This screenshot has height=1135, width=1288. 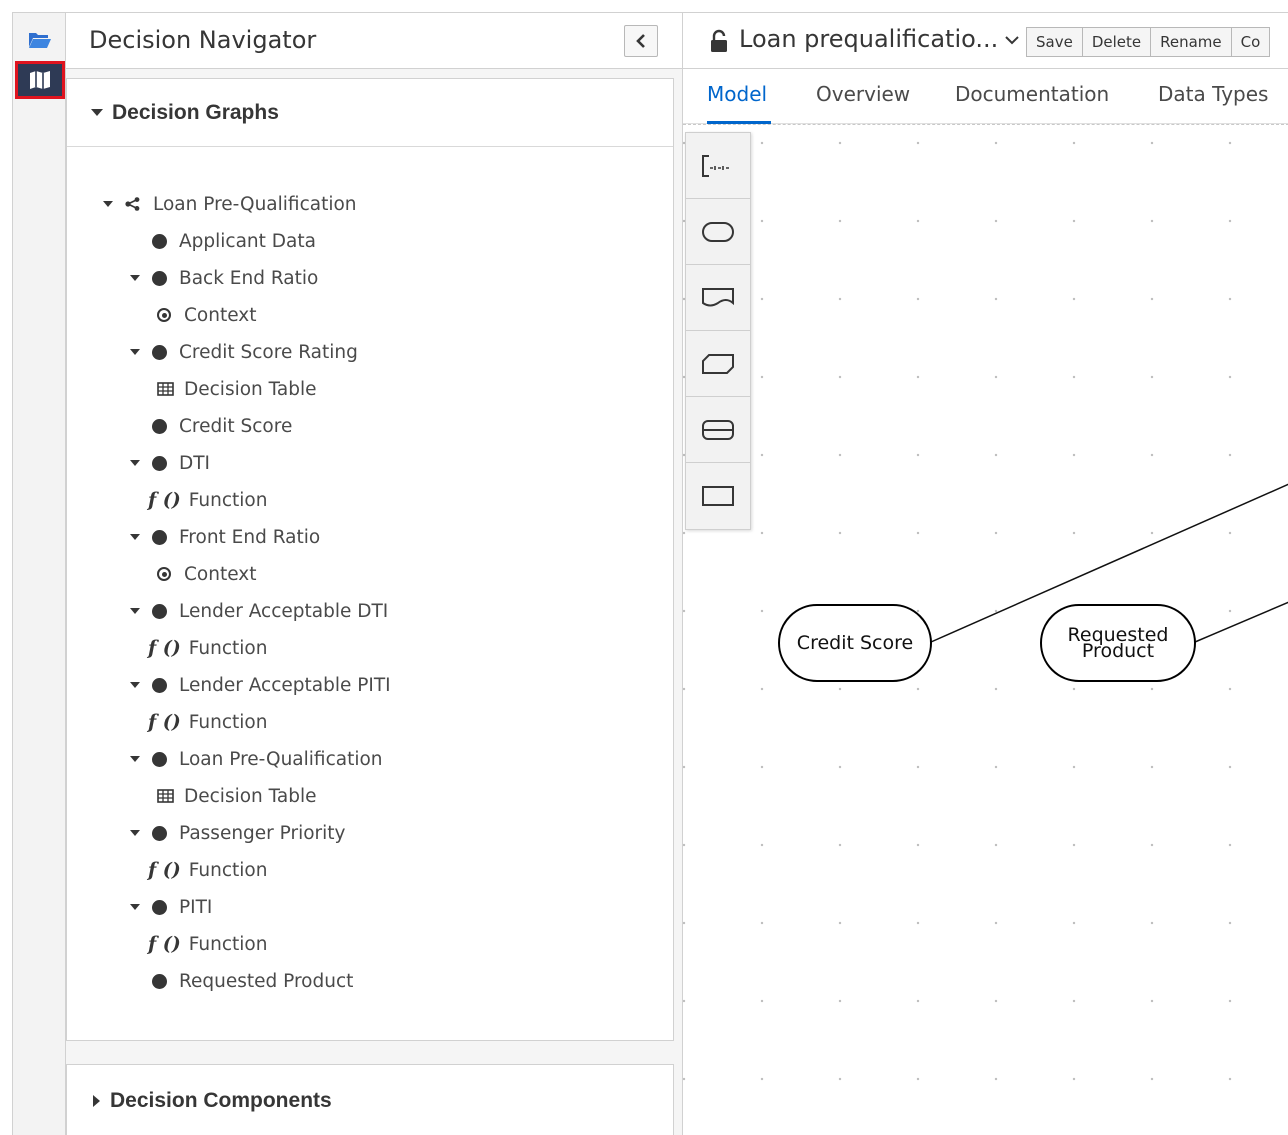 What do you see at coordinates (40, 80) in the screenshot?
I see `decision-navigator-map-icon` at bounding box center [40, 80].